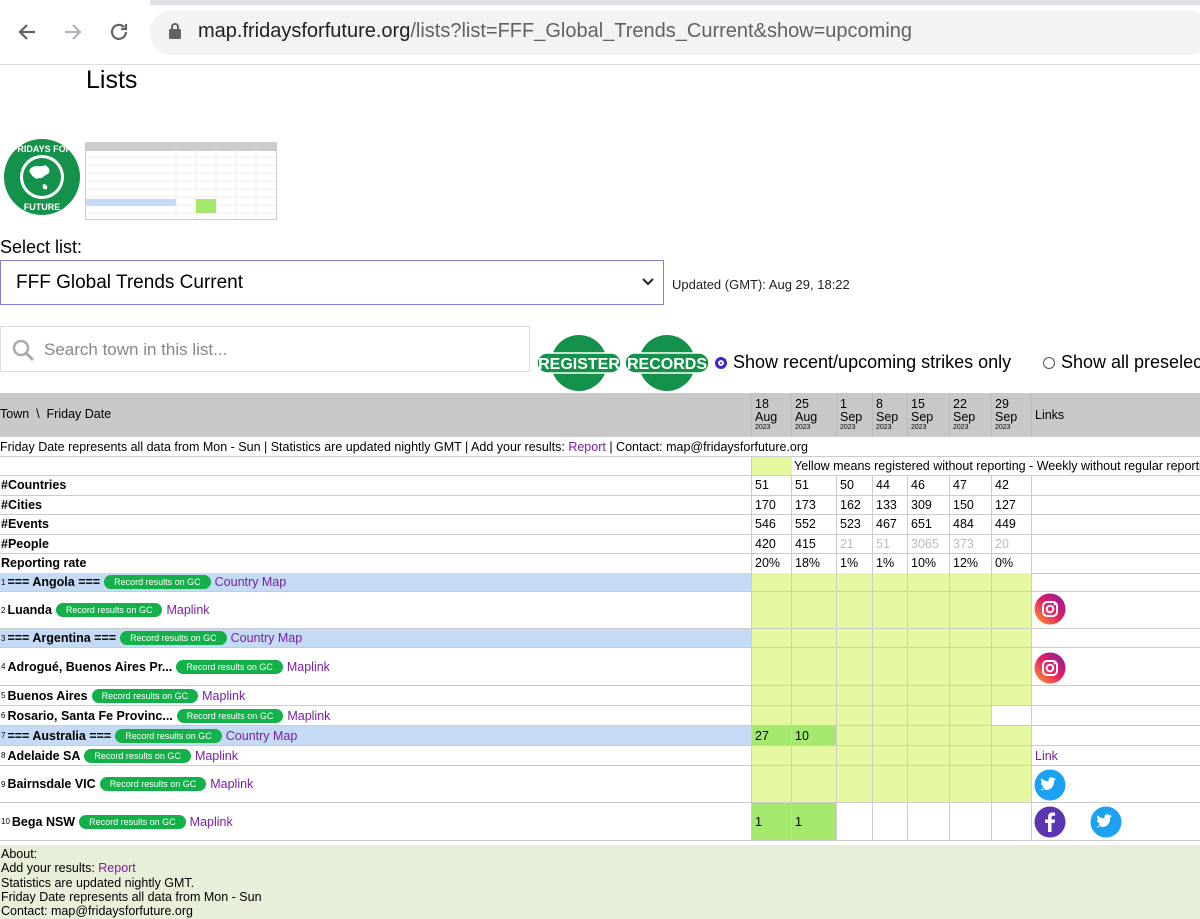 The width and height of the screenshot is (1200, 919). Describe the element at coordinates (600, 610) in the screenshot. I see `town-row: 2 Luanda Record results on GC Maplink` at that location.